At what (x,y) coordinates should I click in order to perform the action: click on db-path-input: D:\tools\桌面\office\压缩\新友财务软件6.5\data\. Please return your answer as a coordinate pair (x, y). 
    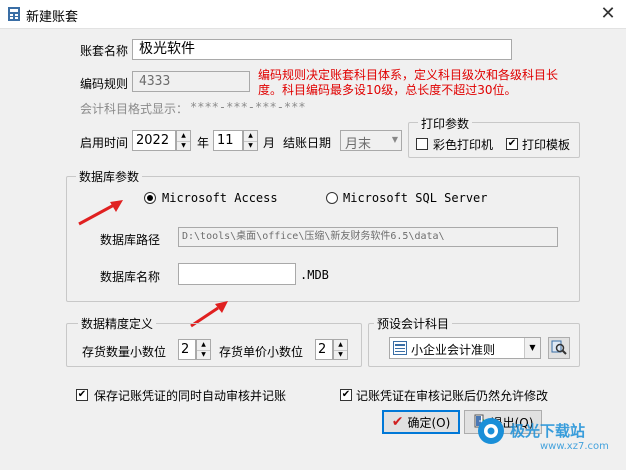
    Looking at the image, I should click on (368, 237).